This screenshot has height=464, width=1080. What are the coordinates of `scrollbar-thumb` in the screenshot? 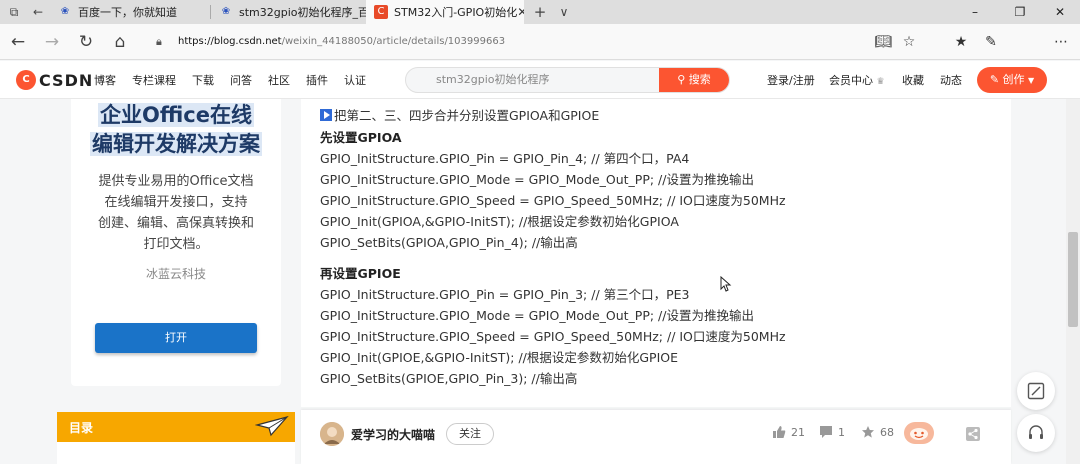 It's located at (1073, 279).